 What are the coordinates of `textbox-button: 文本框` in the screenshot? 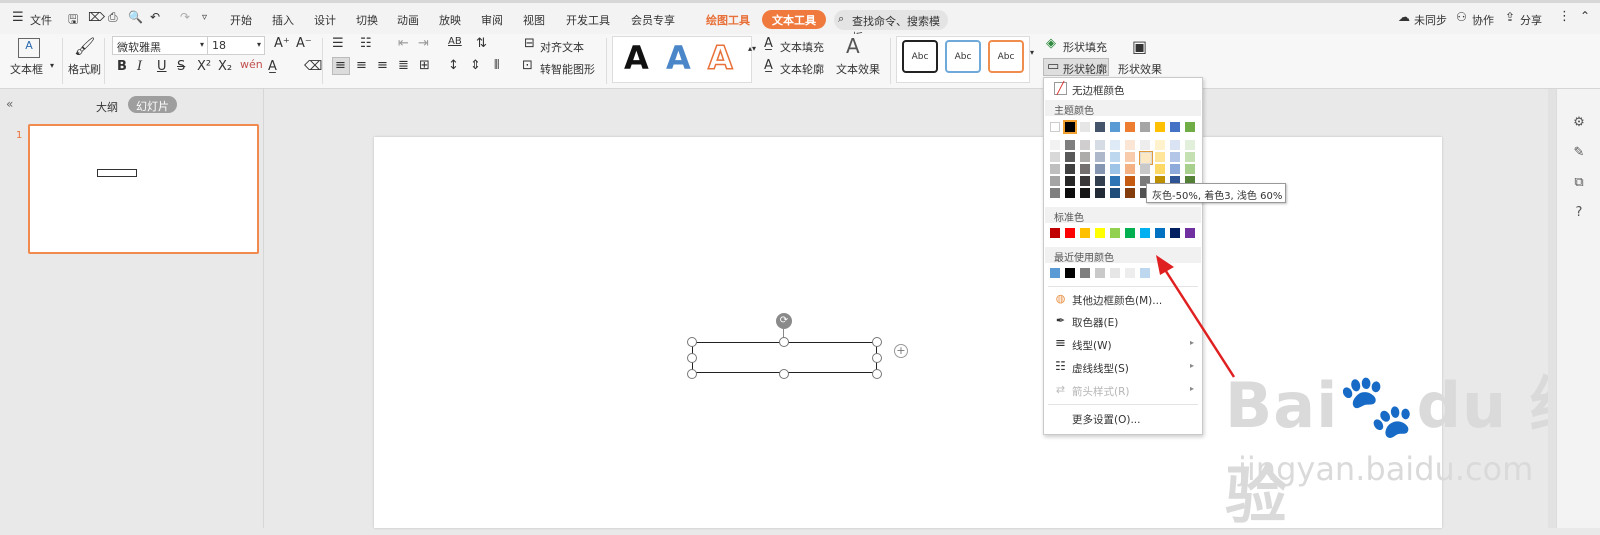 It's located at (26, 69).